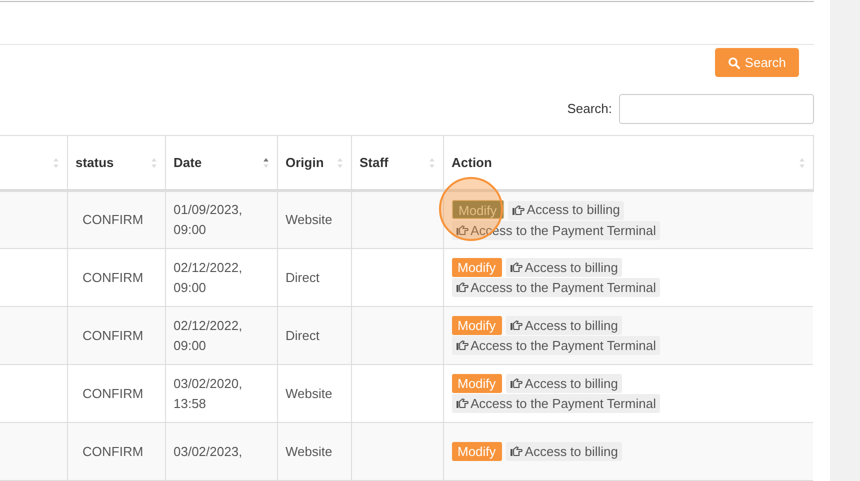 The width and height of the screenshot is (860, 481). Describe the element at coordinates (589, 109) in the screenshot. I see `search-label: Search:` at that location.